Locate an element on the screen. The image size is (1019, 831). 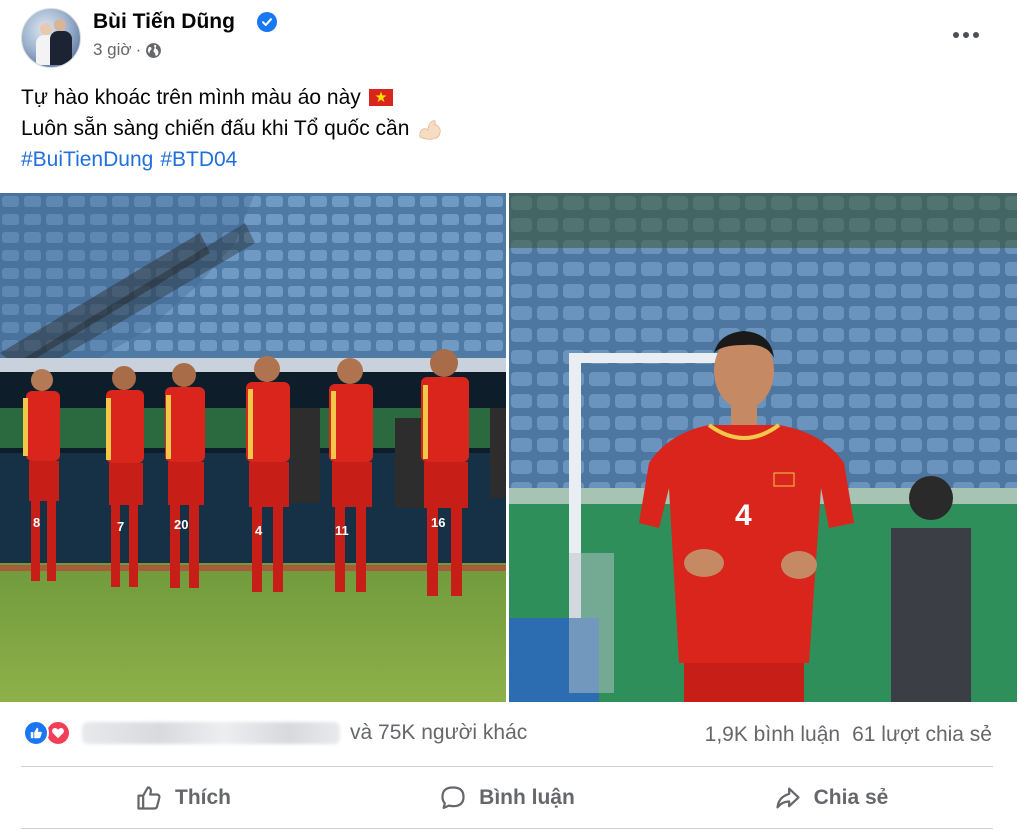
share-button: Chia sẻ is located at coordinates (831, 798).